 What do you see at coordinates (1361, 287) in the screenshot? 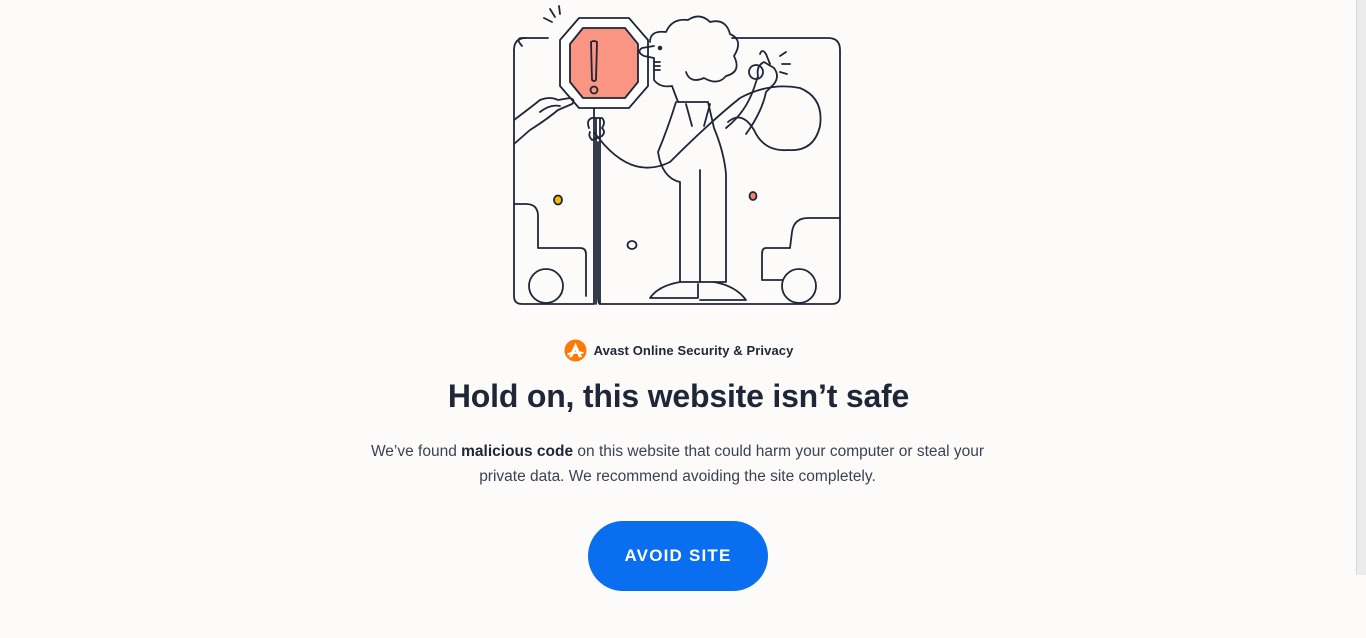
I see `vertical-scrollbar` at bounding box center [1361, 287].